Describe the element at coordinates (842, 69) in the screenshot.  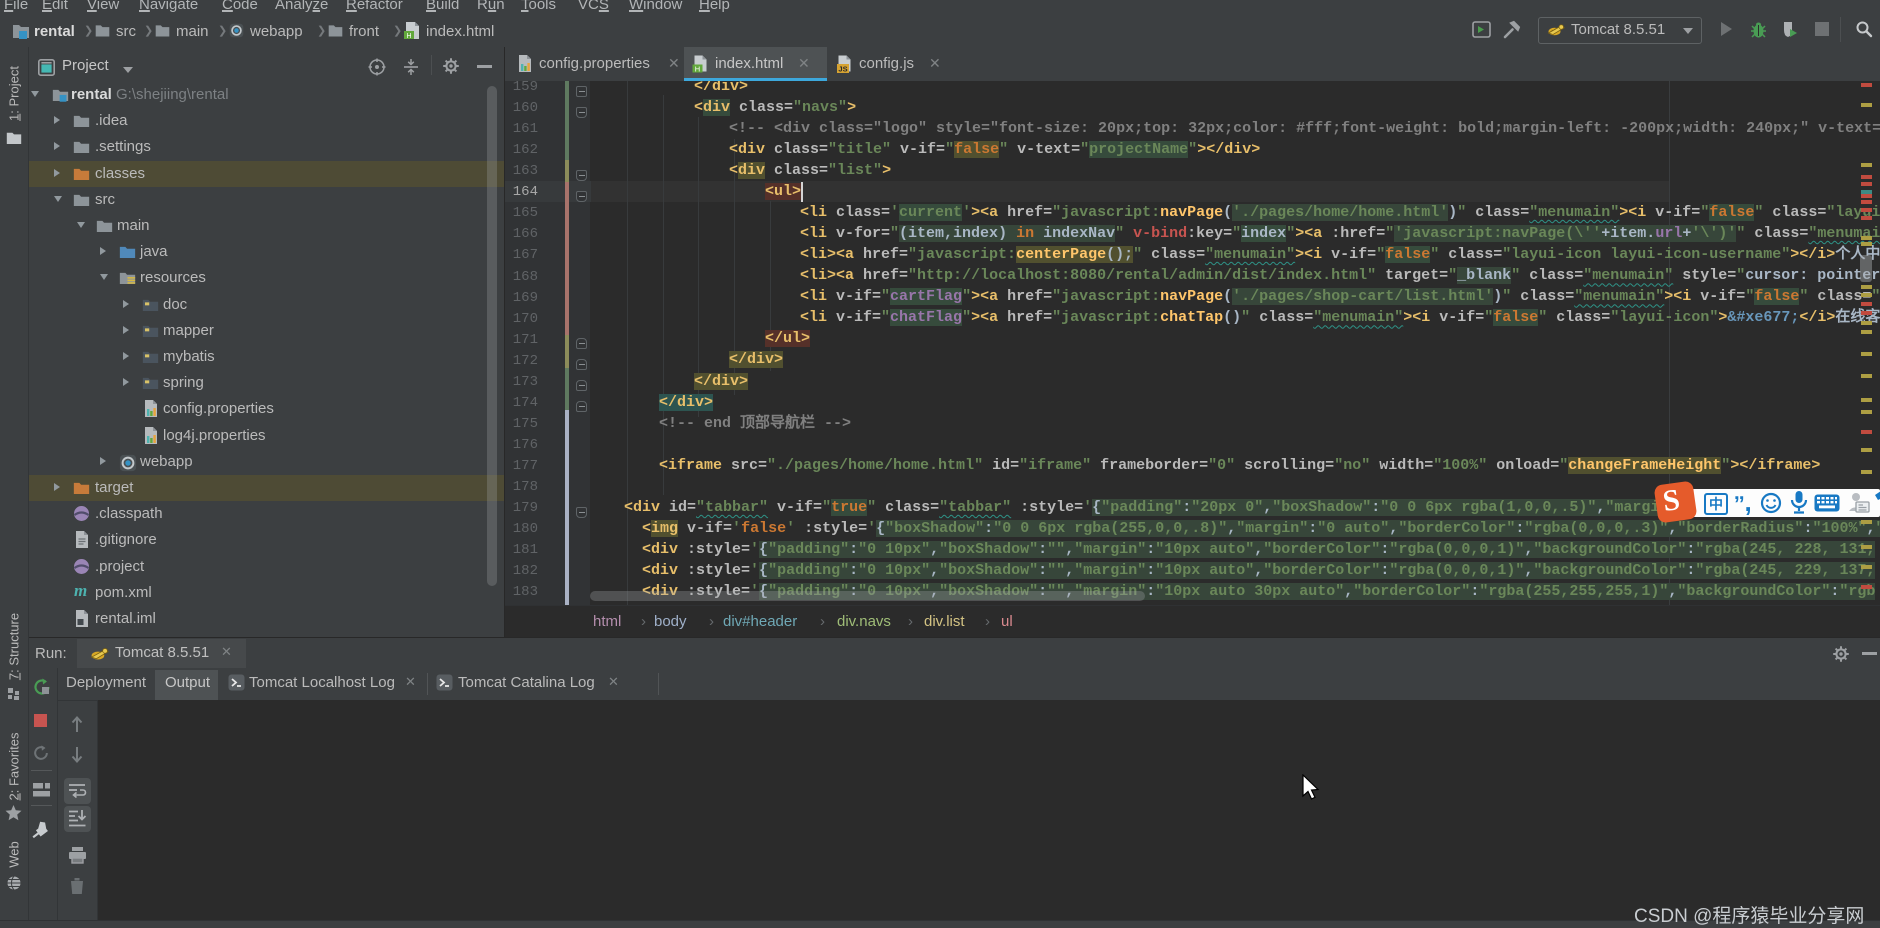
I see `svg-text: JS` at that location.